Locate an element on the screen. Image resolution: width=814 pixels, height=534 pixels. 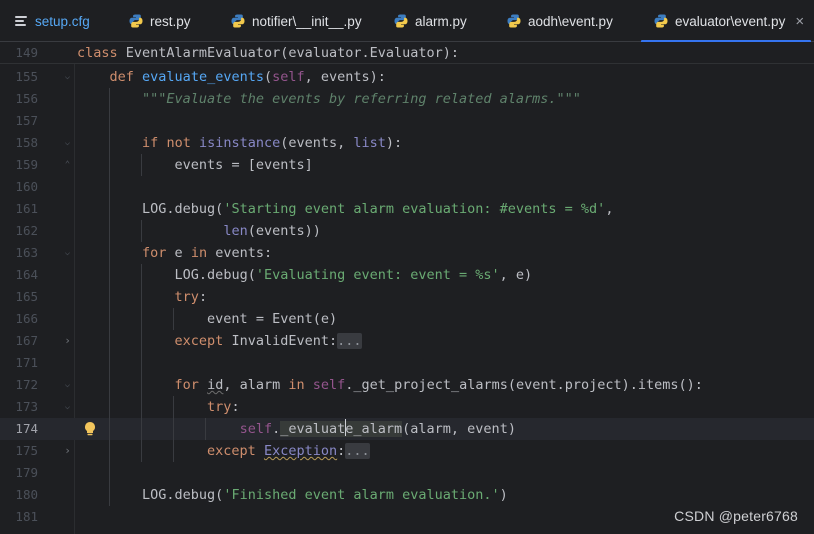
code-line: 159 ⌃ events = [events] is located at coordinates (407, 165).